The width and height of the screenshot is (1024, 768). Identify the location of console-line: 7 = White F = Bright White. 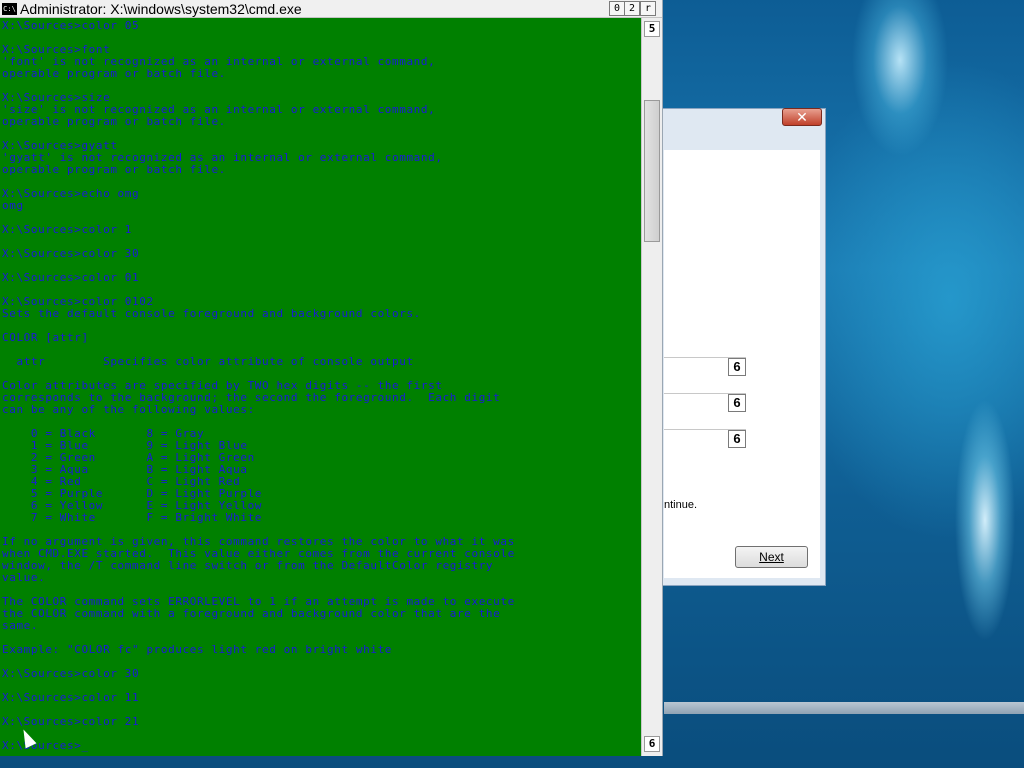
(132, 517).